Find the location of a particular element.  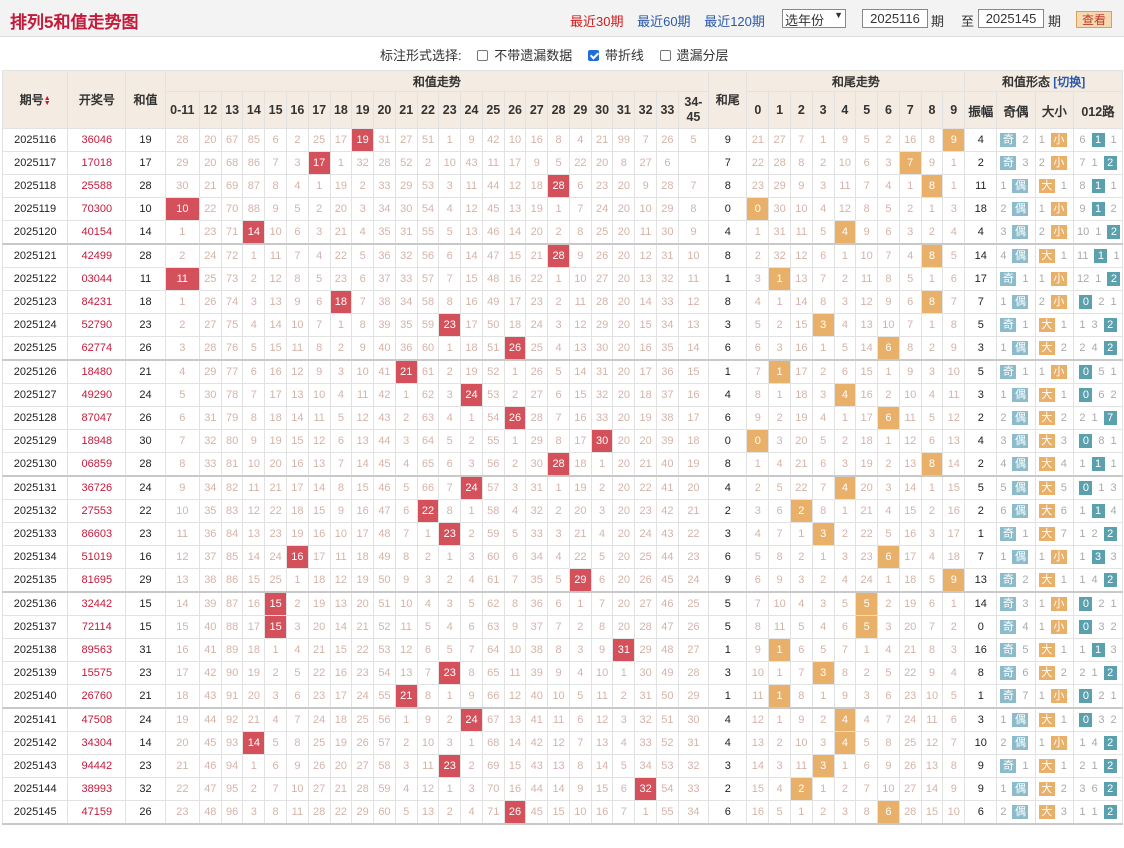

option-polyline: 带折线 is located at coordinates (615, 55).